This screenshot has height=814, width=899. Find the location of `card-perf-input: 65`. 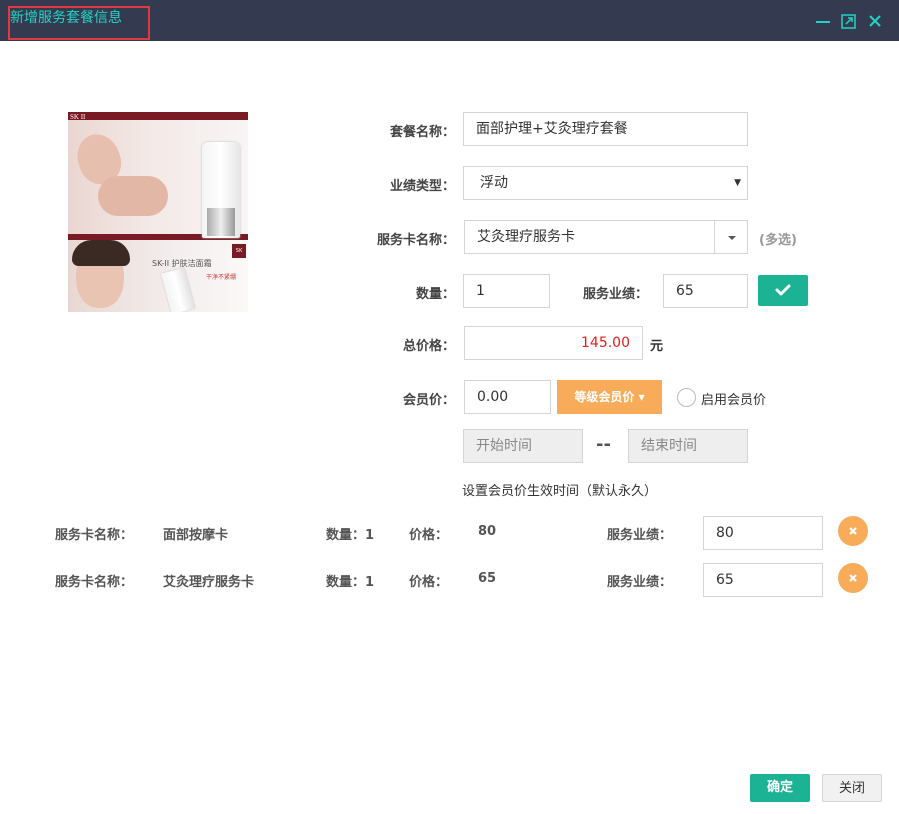

card-perf-input: 65 is located at coordinates (763, 580).